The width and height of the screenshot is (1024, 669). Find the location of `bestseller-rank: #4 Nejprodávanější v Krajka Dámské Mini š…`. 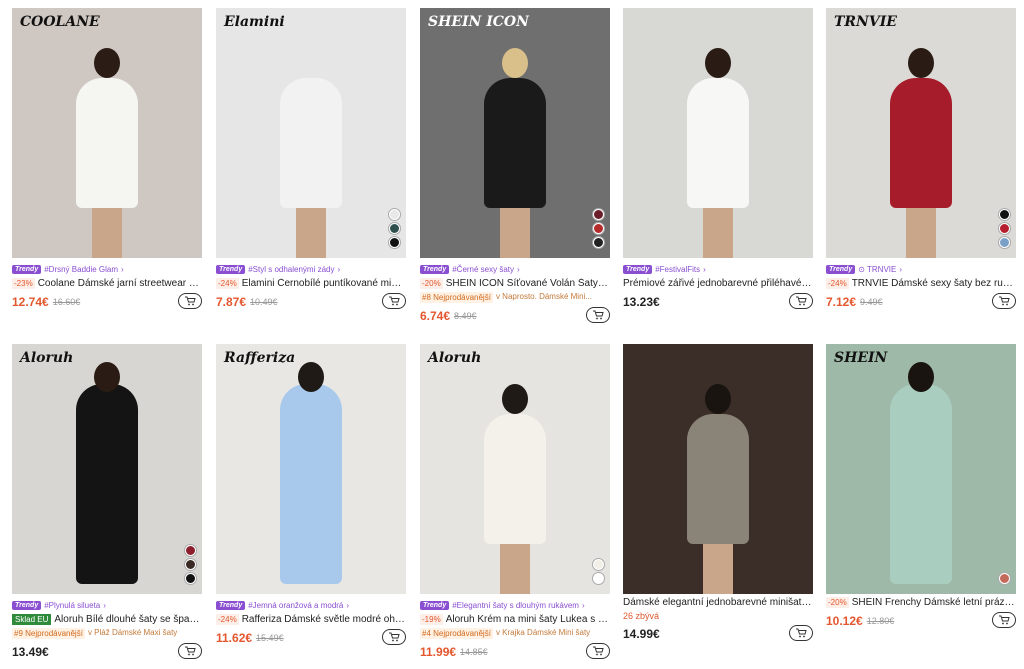

bestseller-rank: #4 Nejprodávanější v Krajka Dámské Mini š… is located at coordinates (515, 633).